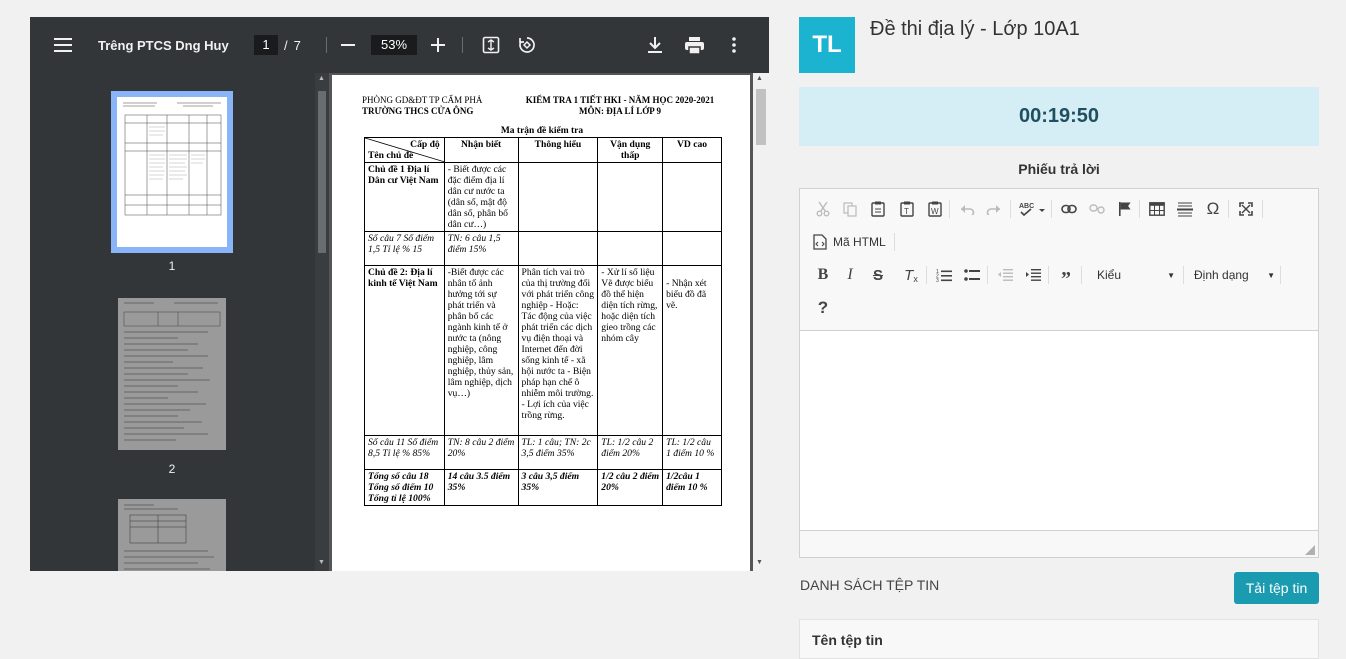 This screenshot has width=1346, height=659. Describe the element at coordinates (692, 150) in the screenshot. I see `table-header-cell: VD cao` at that location.